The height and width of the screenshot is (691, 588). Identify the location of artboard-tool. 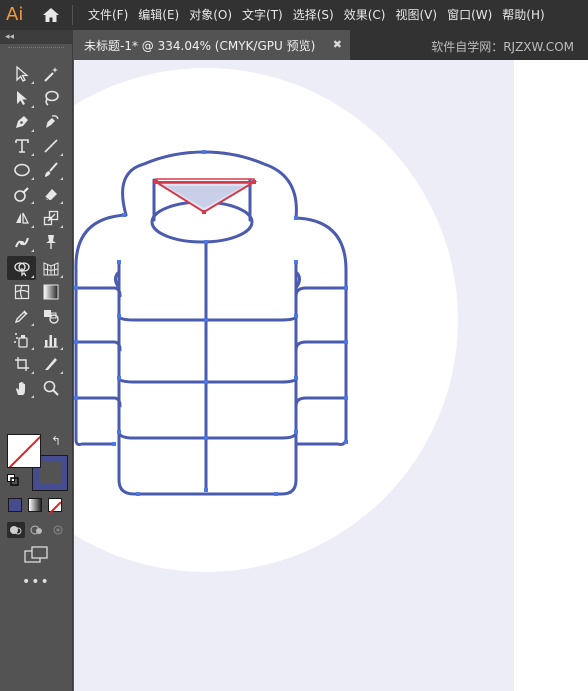
(21, 364).